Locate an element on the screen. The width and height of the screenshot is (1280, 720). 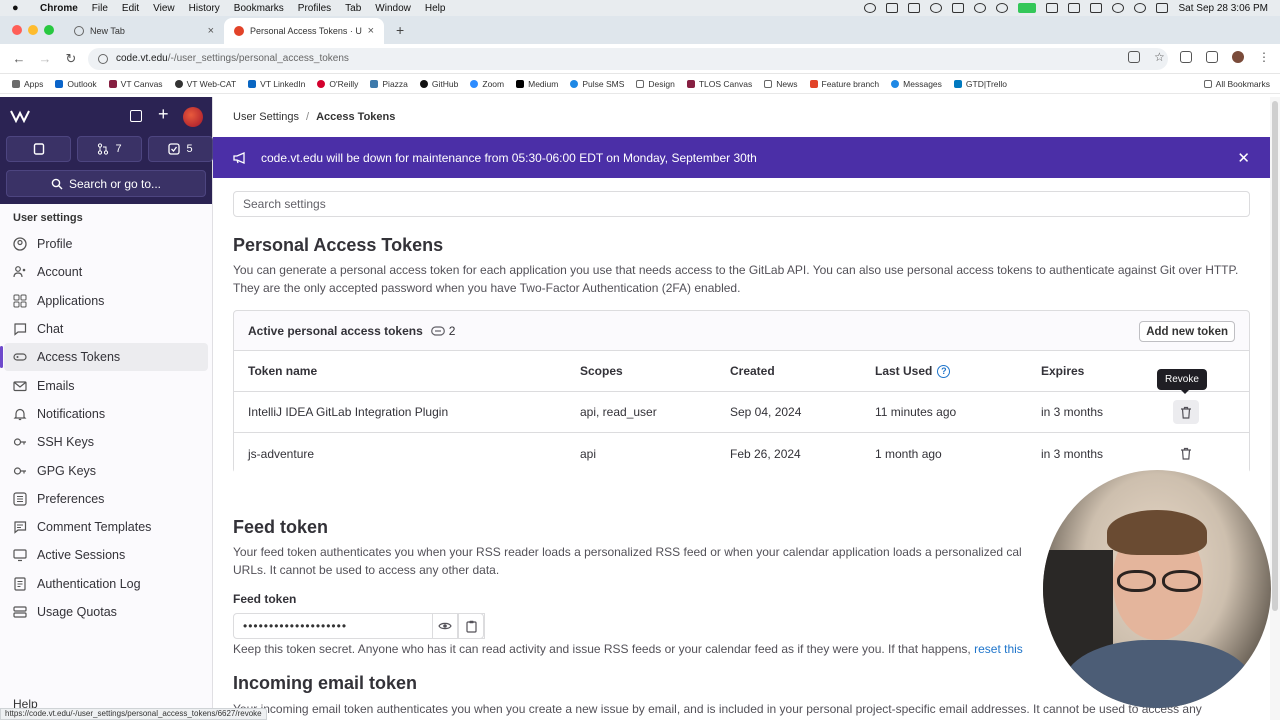
search-icon is located at coordinates (1002, 8).